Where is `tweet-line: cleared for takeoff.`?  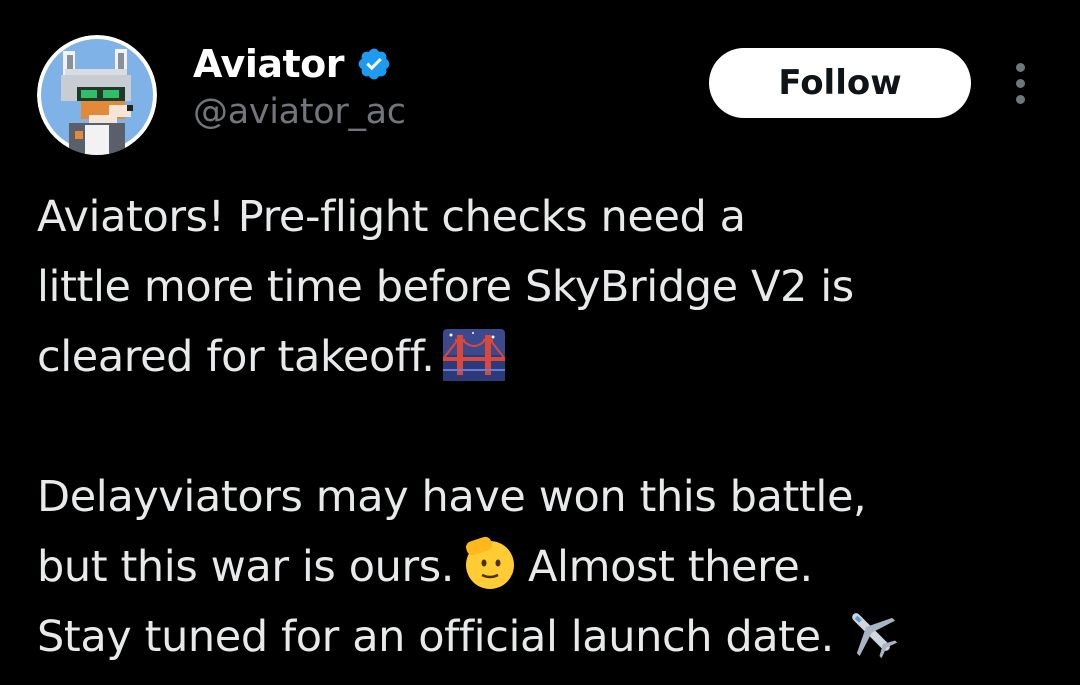 tweet-line: cleared for takeoff. is located at coordinates (552, 357).